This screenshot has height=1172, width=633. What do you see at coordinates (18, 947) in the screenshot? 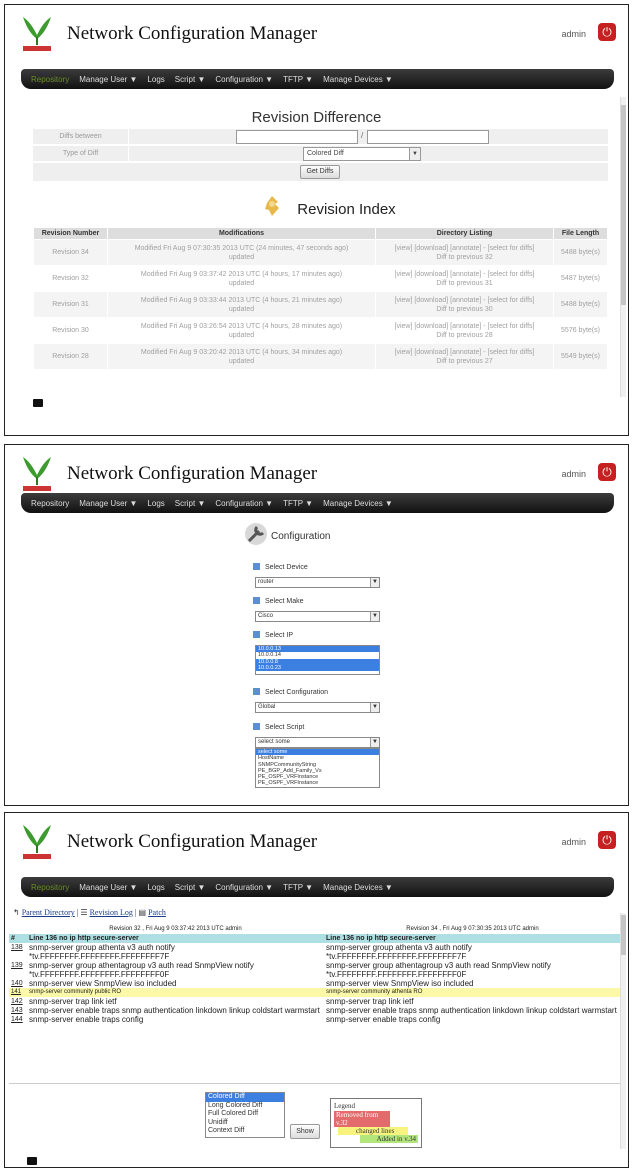
I see `line-number: 138` at bounding box center [18, 947].